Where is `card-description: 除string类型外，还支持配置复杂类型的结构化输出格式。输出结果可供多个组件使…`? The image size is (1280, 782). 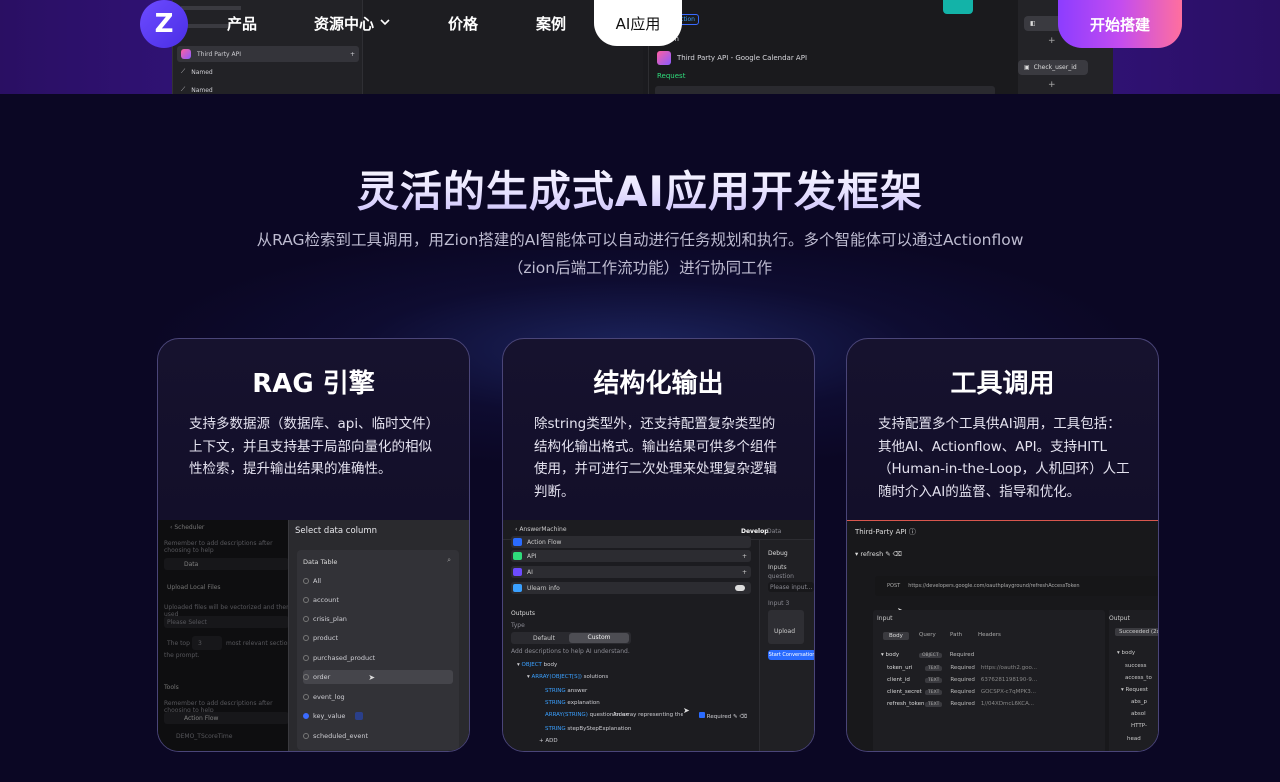
card-description: 除string类型外，还支持配置复杂类型的结构化输出格式。输出结果可供多个组件使… is located at coordinates (655, 458).